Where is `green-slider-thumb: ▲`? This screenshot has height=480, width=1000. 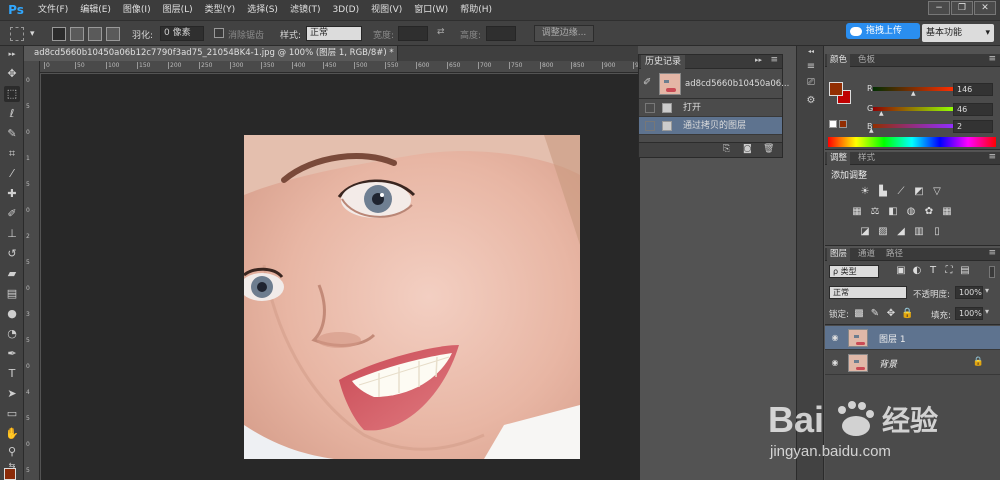
green-slider-thumb: ▲ is located at coordinates (881, 113).